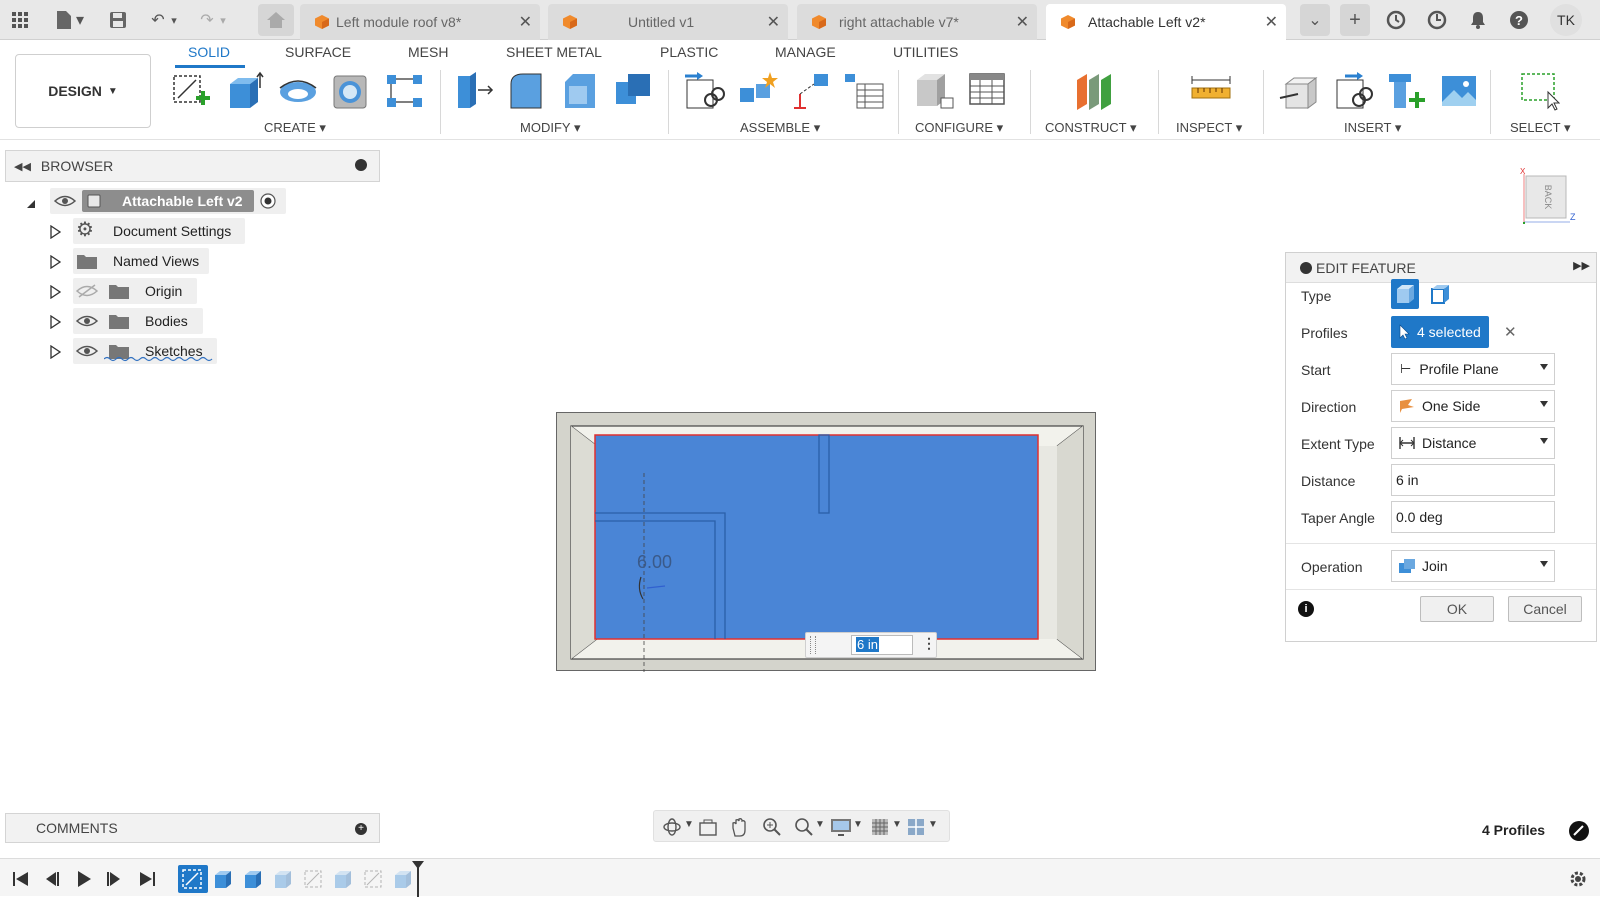  I want to click on tab-attachable-left: Attachable Left v2* ✕, so click(1166, 22).